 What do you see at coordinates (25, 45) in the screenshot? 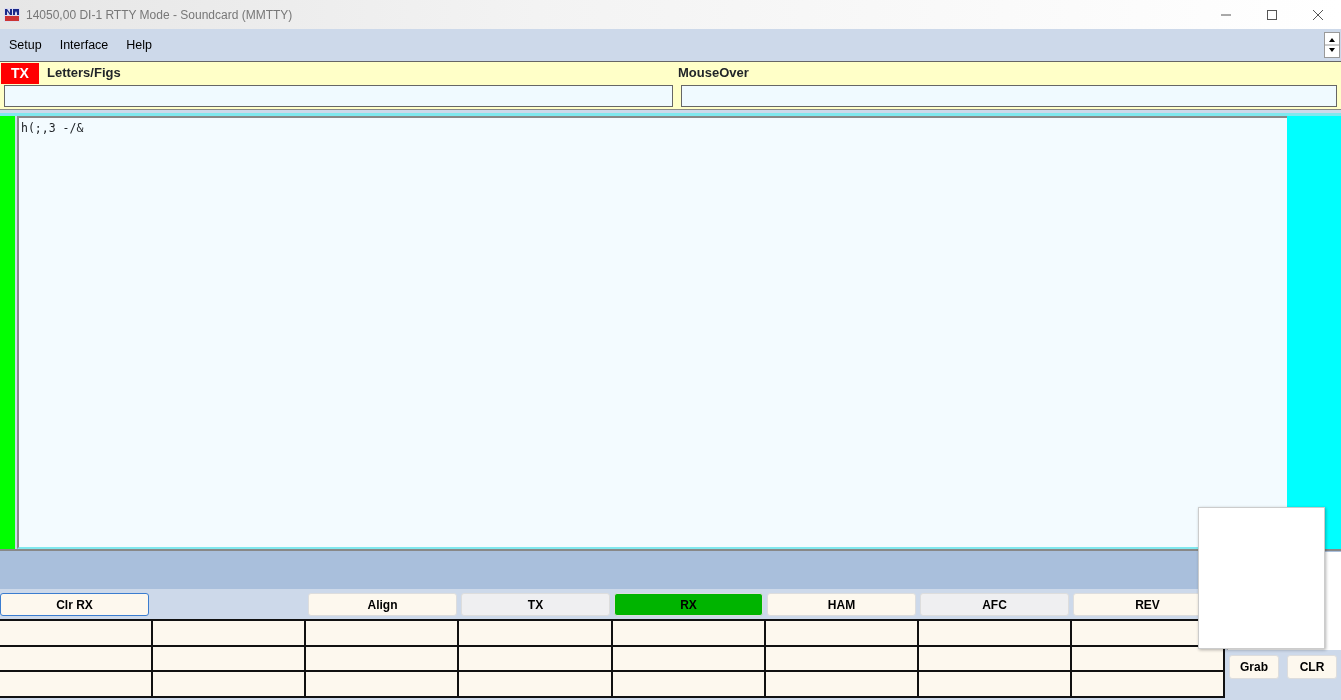
I see `menu-item: Setup` at bounding box center [25, 45].